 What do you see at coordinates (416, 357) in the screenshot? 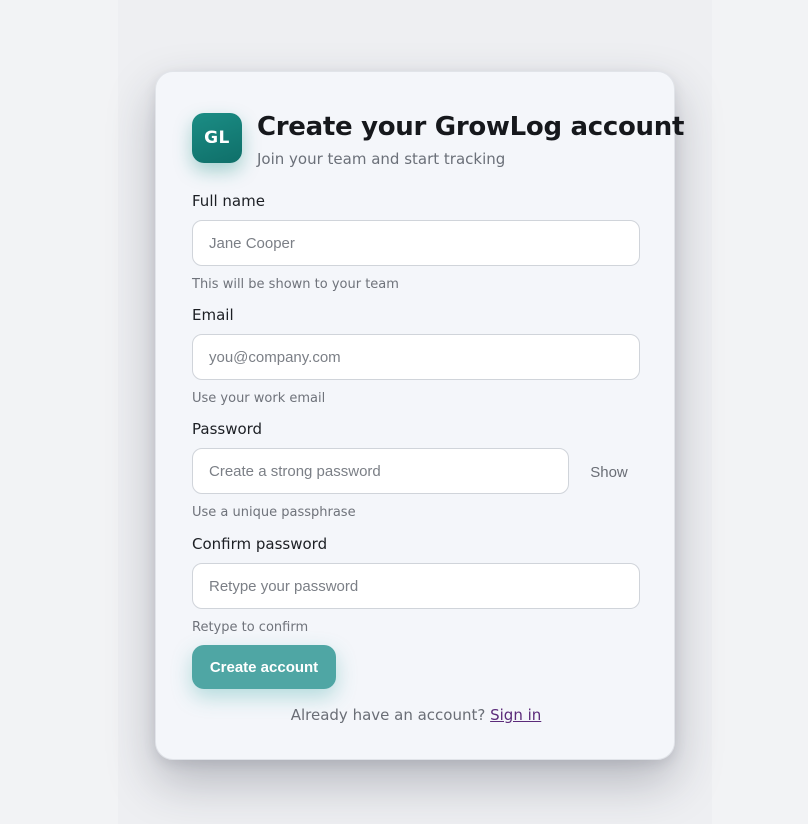
I see `email-input` at bounding box center [416, 357].